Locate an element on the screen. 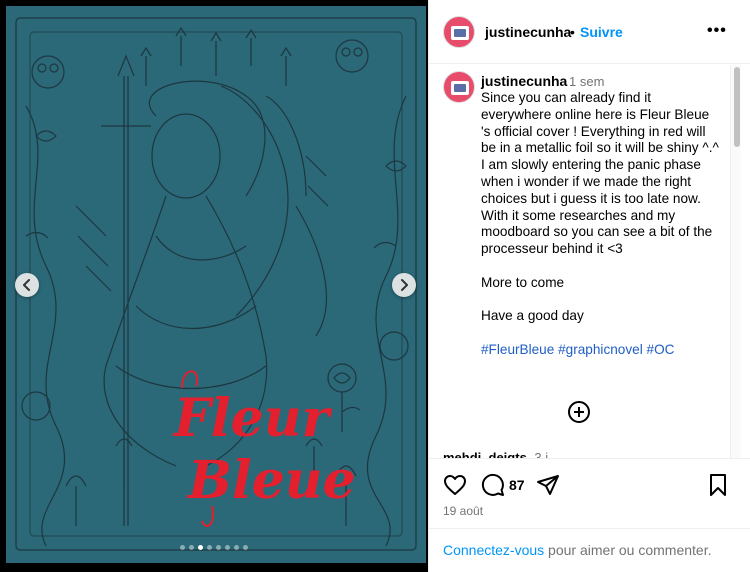 The image size is (750, 572). next-slide-button is located at coordinates (404, 285).